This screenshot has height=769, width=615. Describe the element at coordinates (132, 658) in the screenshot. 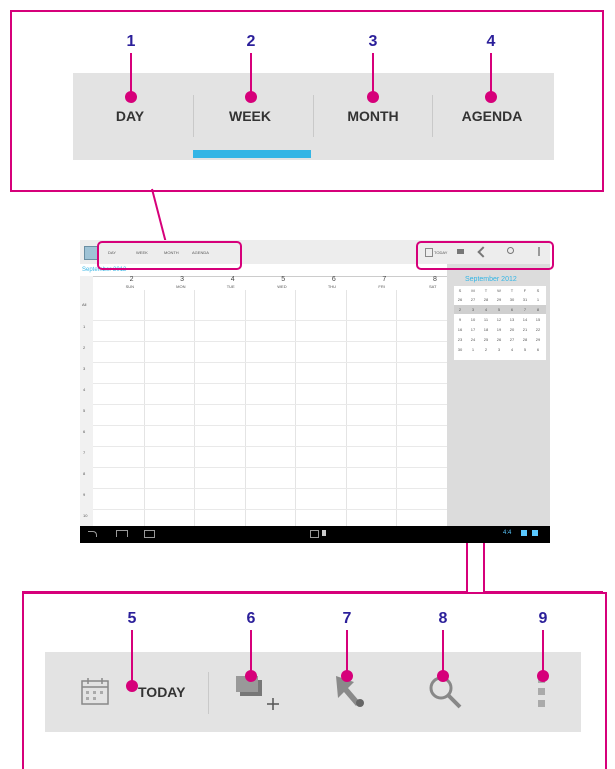

I see `leader-line` at that location.